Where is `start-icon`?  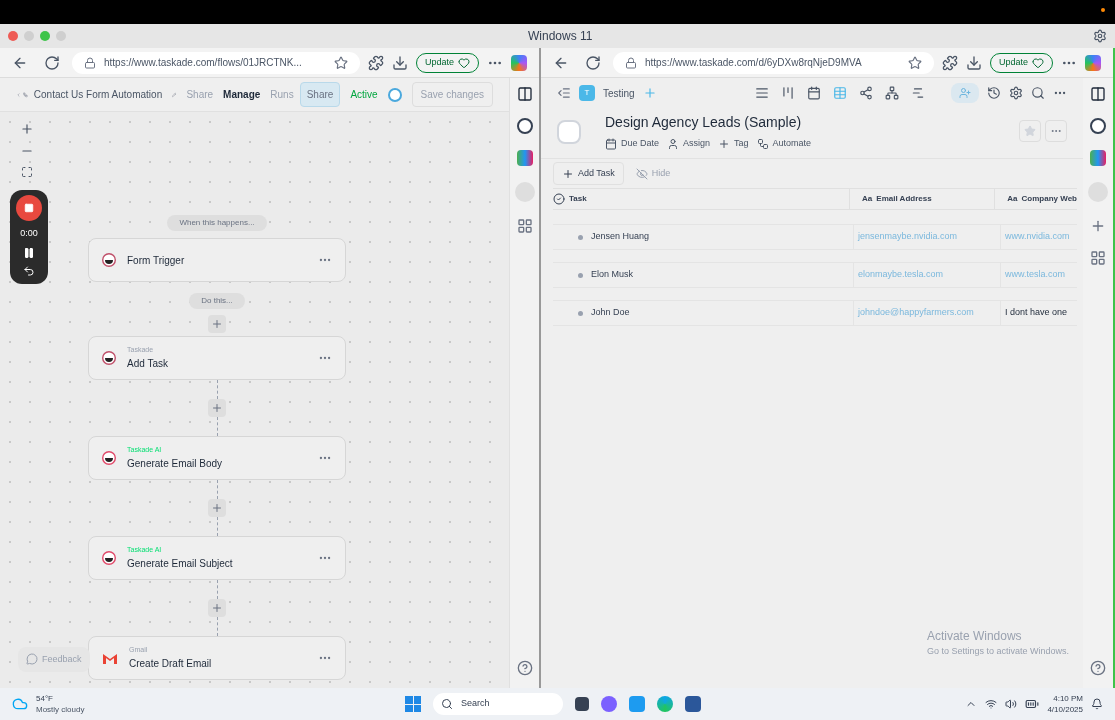
start-icon is located at coordinates (413, 704).